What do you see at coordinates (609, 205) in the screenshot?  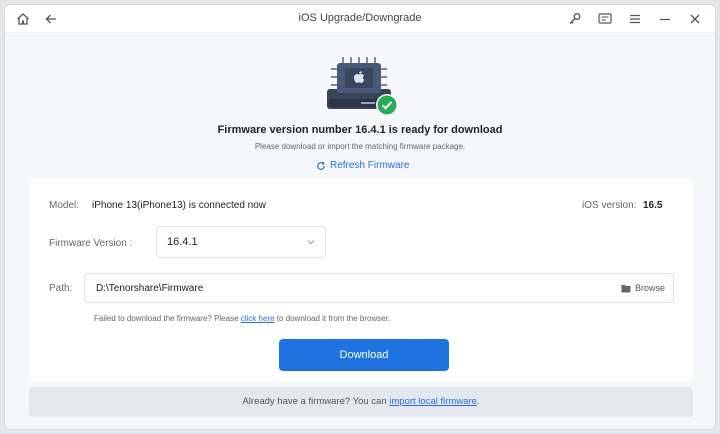 I see `ios-version-label: iOS version:` at bounding box center [609, 205].